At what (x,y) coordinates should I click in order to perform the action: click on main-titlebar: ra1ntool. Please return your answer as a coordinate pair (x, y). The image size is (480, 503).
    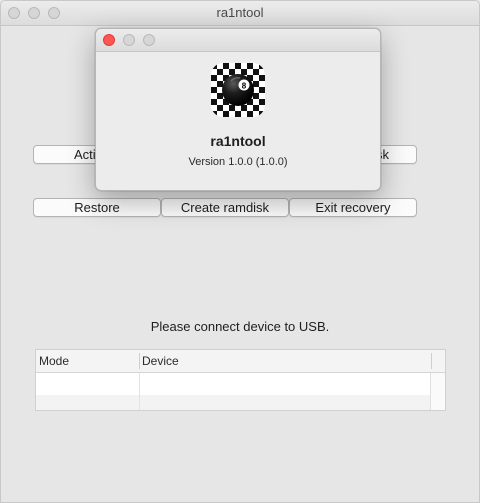
    Looking at the image, I should click on (240, 13).